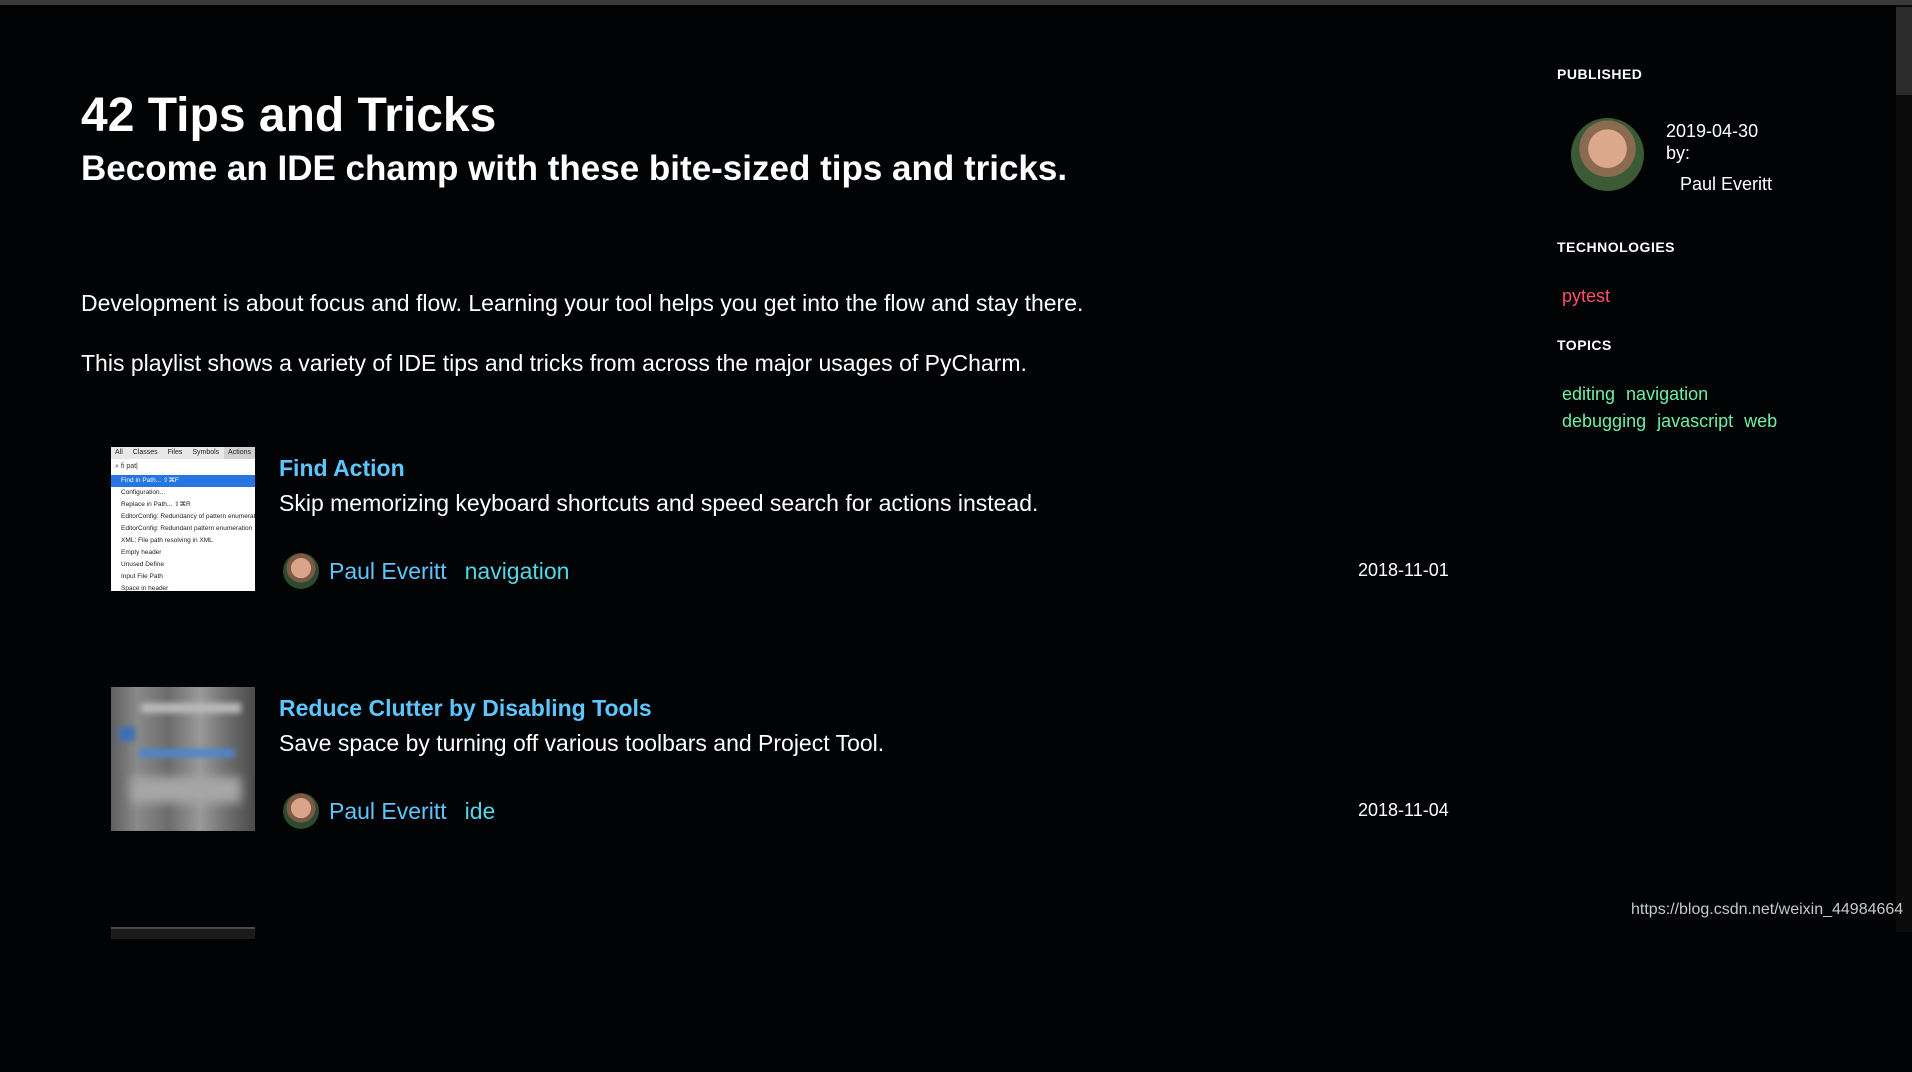  What do you see at coordinates (1695, 421) in the screenshot?
I see `topic-tag-link: javascript` at bounding box center [1695, 421].